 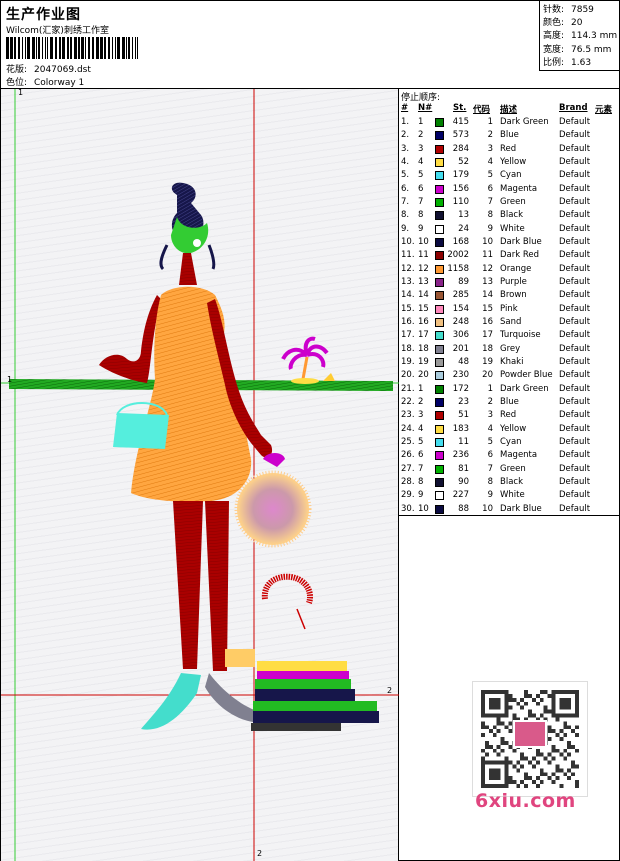 I want to click on row-index: 19., so click(x=408, y=361).